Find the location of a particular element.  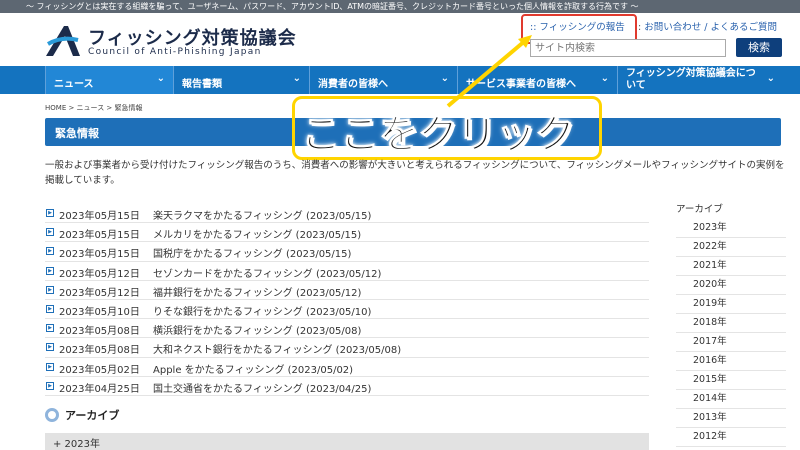

item-title: メルカリをかたるフィッシング (2023/05/15) is located at coordinates (257, 233).